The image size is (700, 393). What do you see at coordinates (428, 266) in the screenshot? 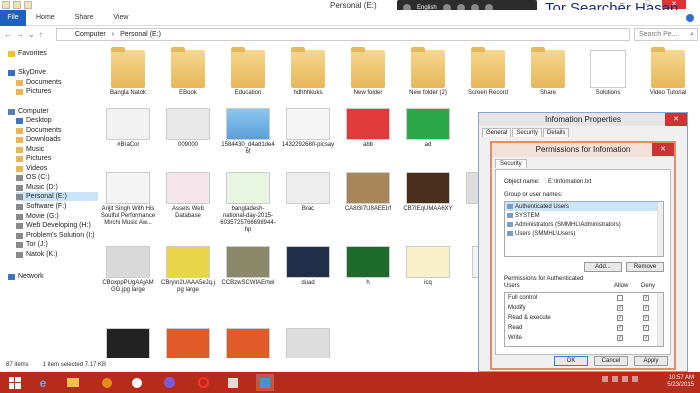
I see `file-item: icq` at bounding box center [428, 266].